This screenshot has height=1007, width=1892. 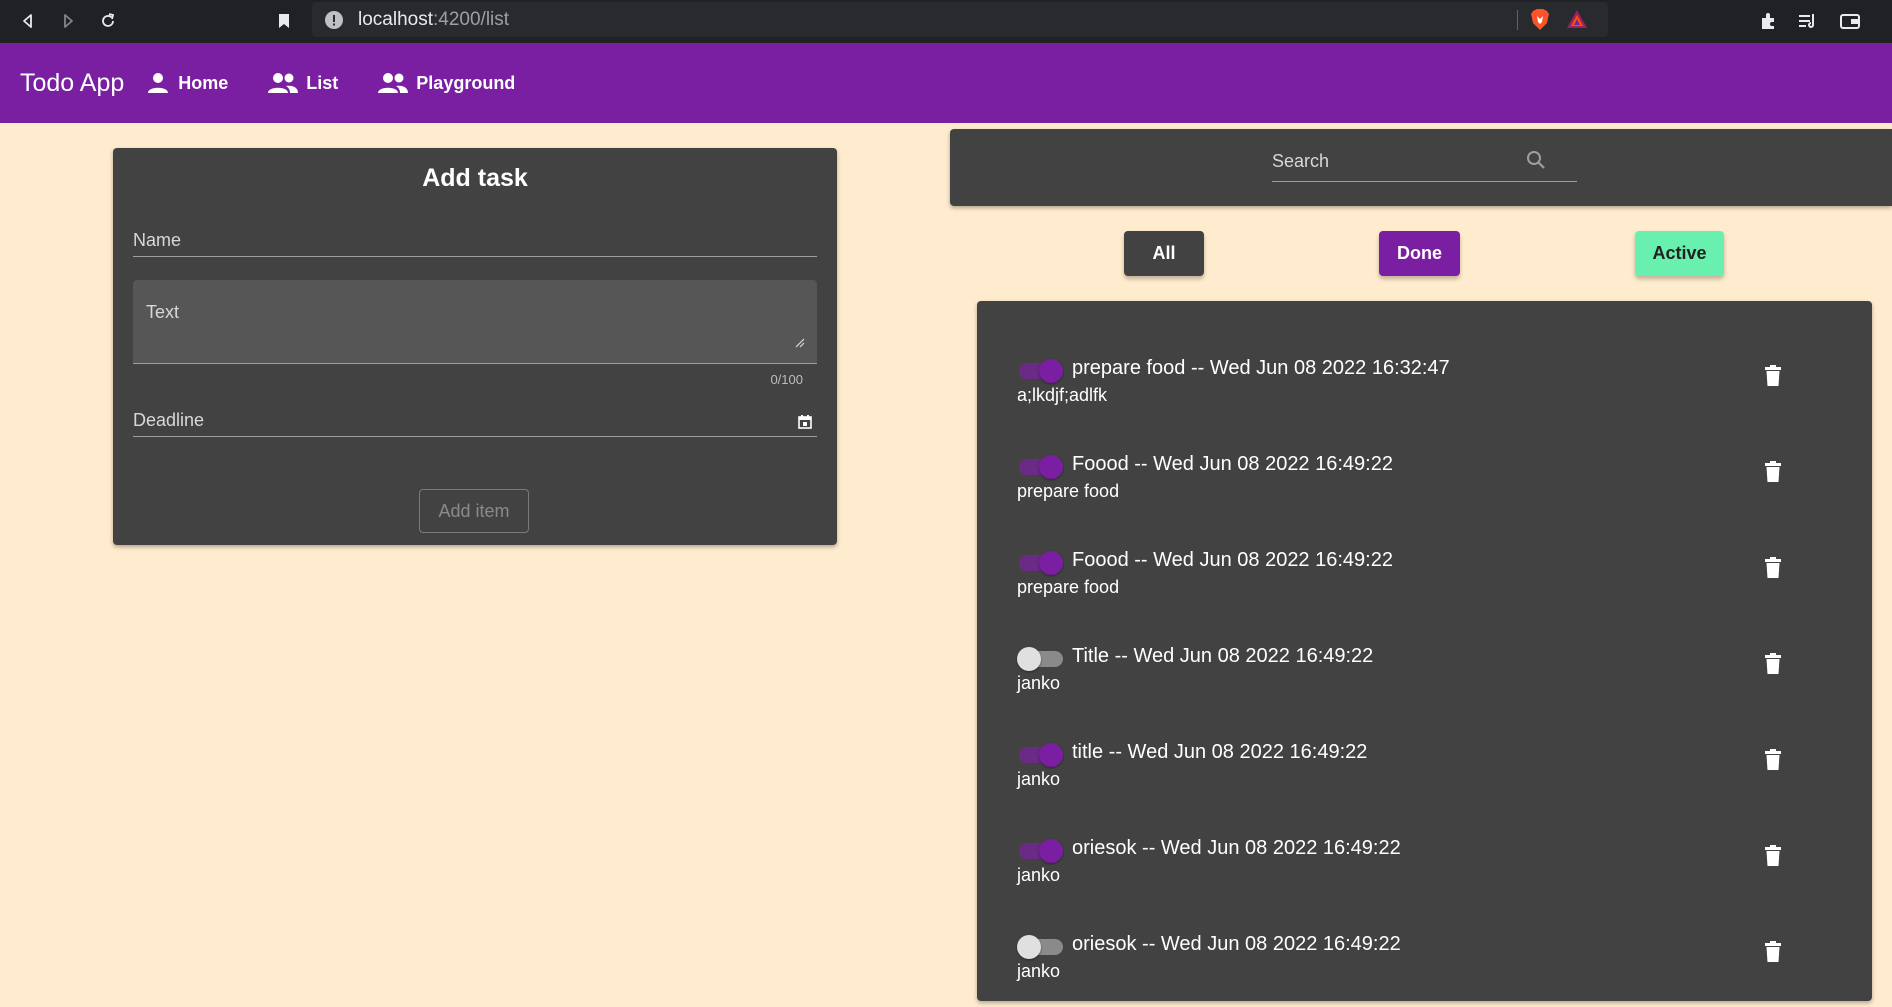 What do you see at coordinates (1300, 161) in the screenshot?
I see `search-input: Search` at bounding box center [1300, 161].